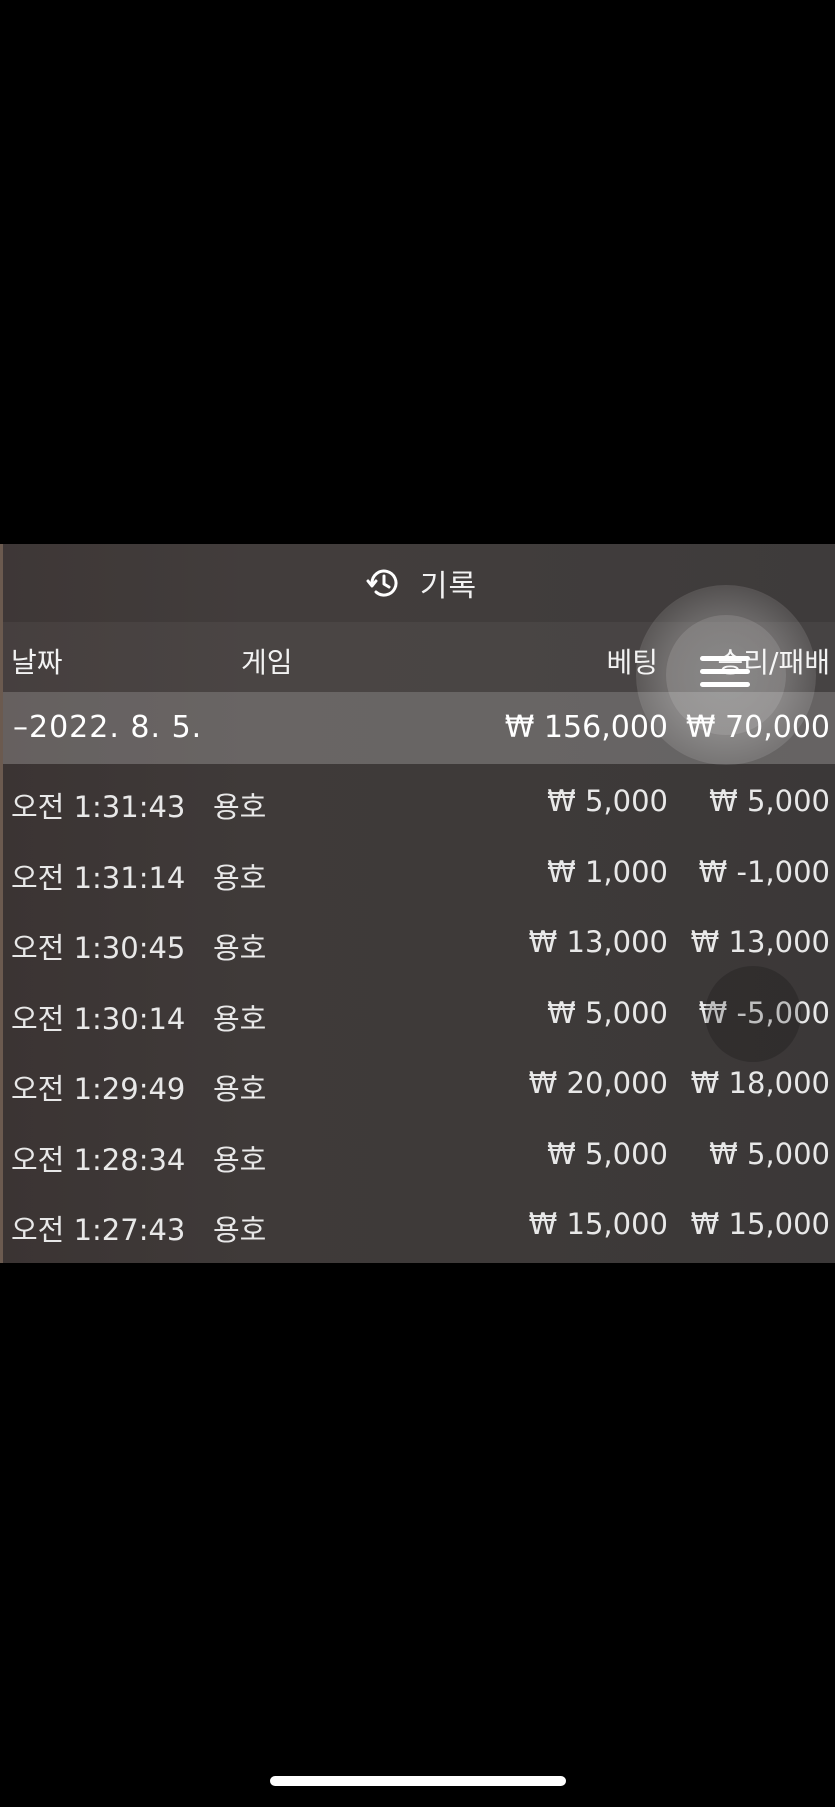  I want to click on group-date: –2022. 8. 5., so click(108, 727).